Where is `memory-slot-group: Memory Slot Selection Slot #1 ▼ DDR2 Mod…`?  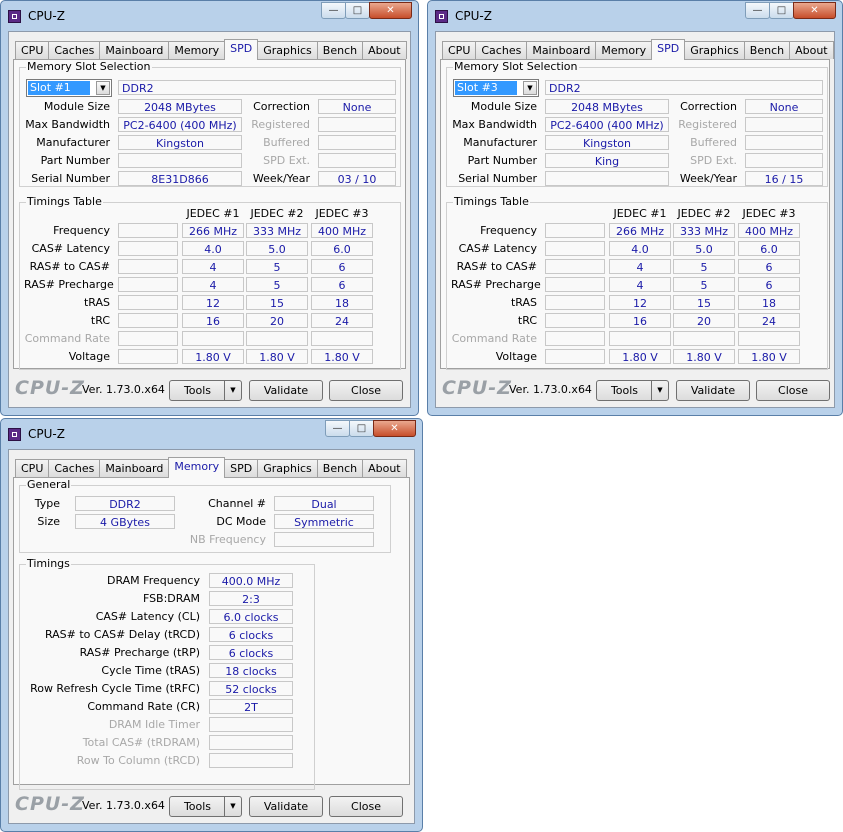 memory-slot-group: Memory Slot Selection Slot #1 ▼ DDR2 Mod… is located at coordinates (210, 123).